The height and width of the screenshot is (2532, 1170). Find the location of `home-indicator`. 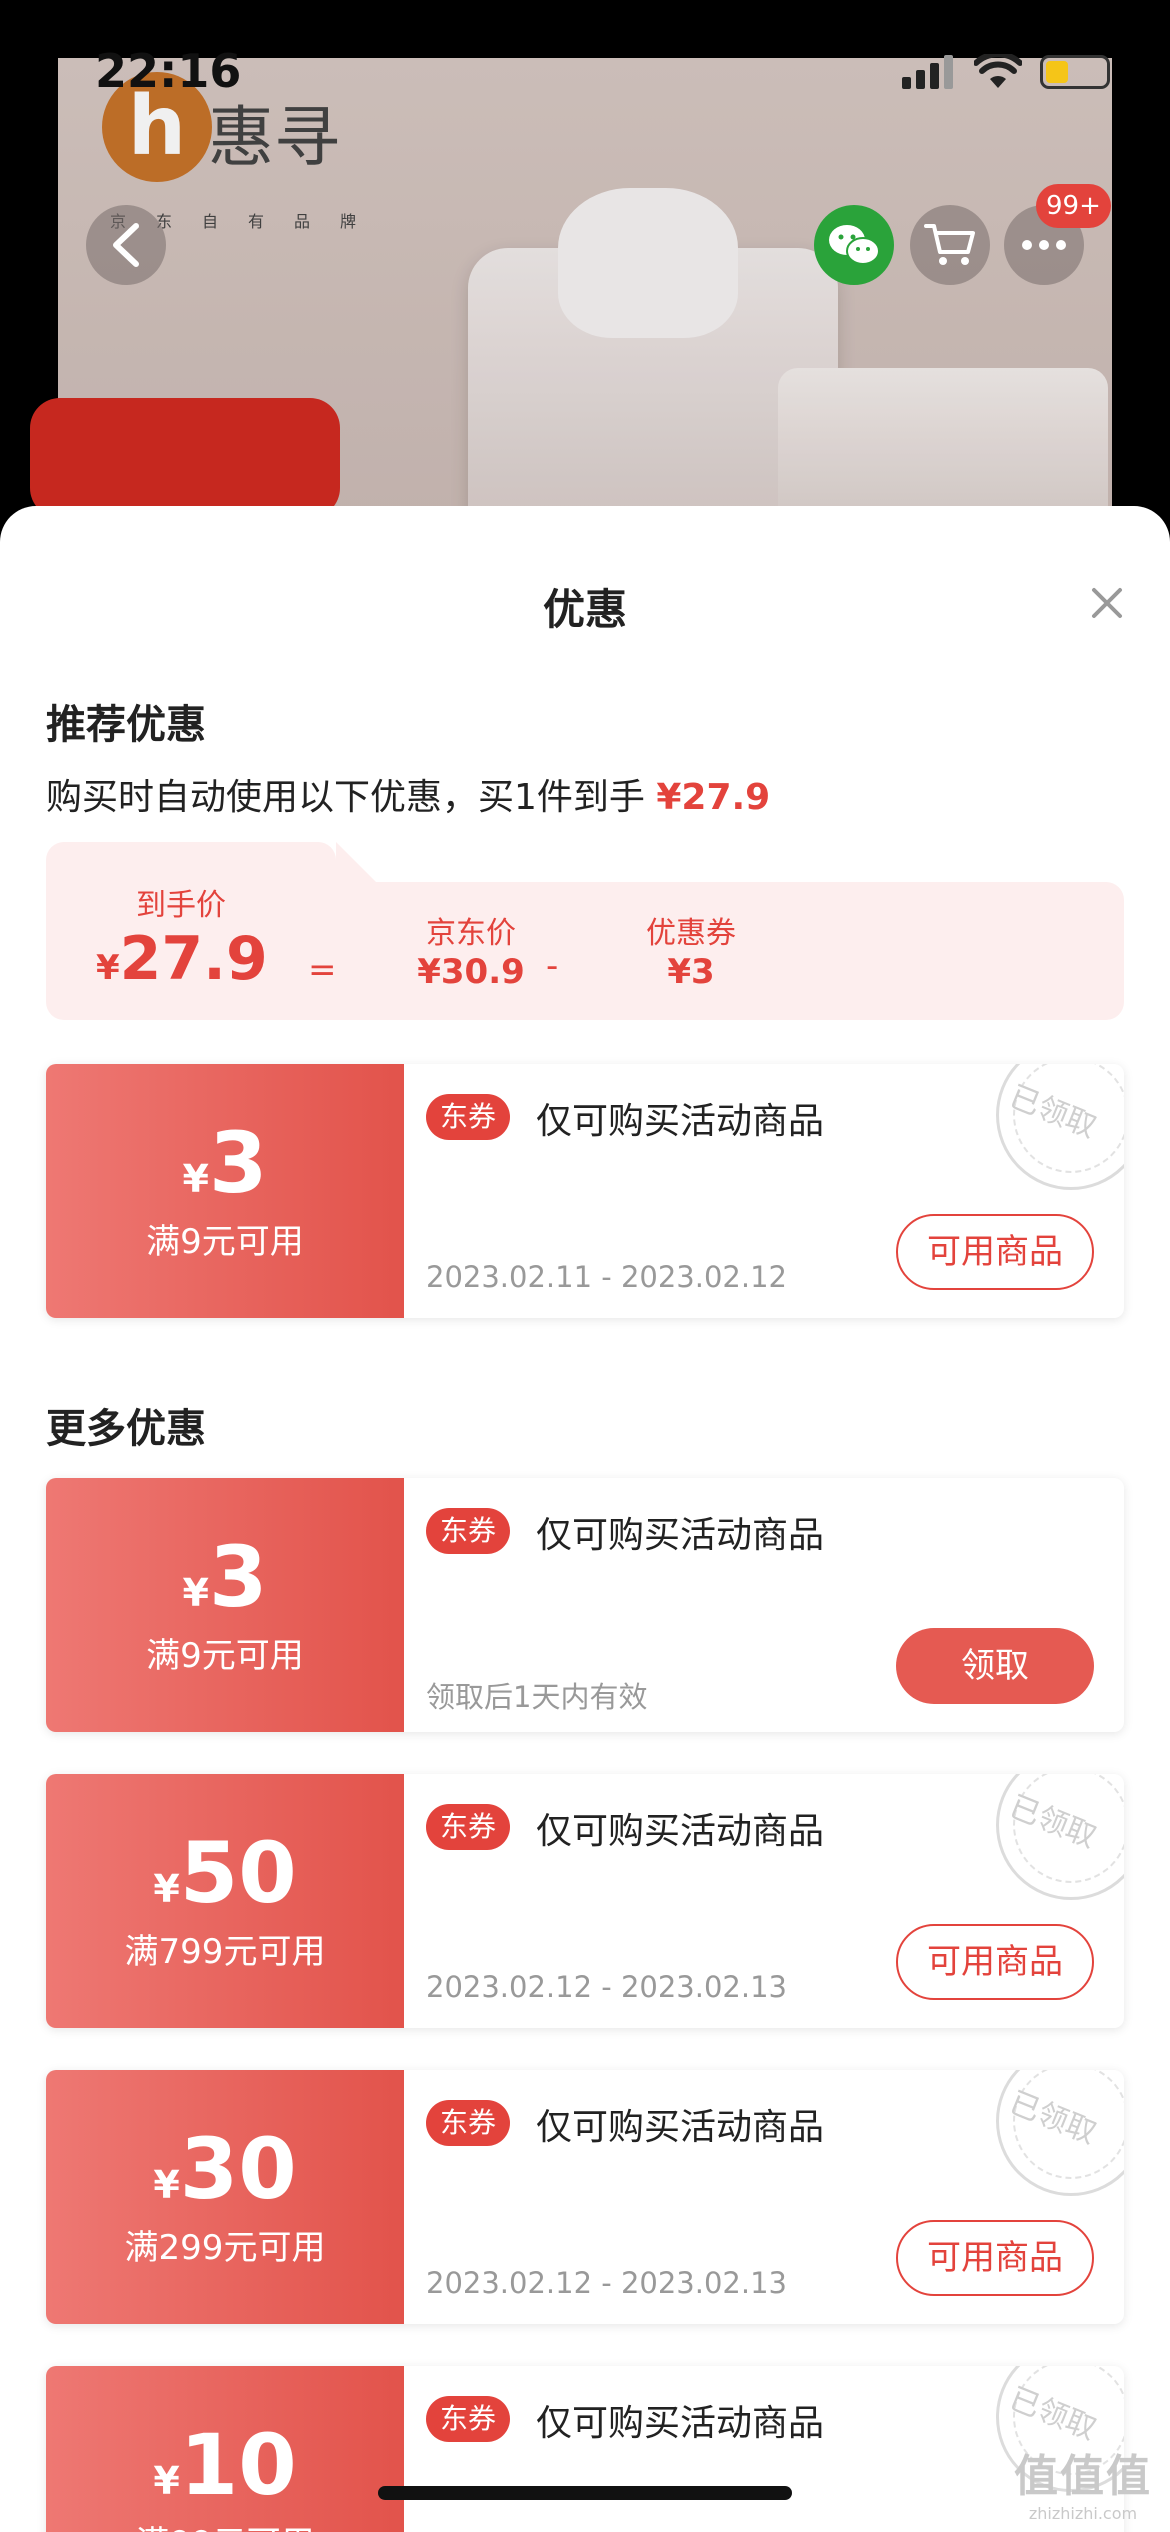

home-indicator is located at coordinates (585, 2493).